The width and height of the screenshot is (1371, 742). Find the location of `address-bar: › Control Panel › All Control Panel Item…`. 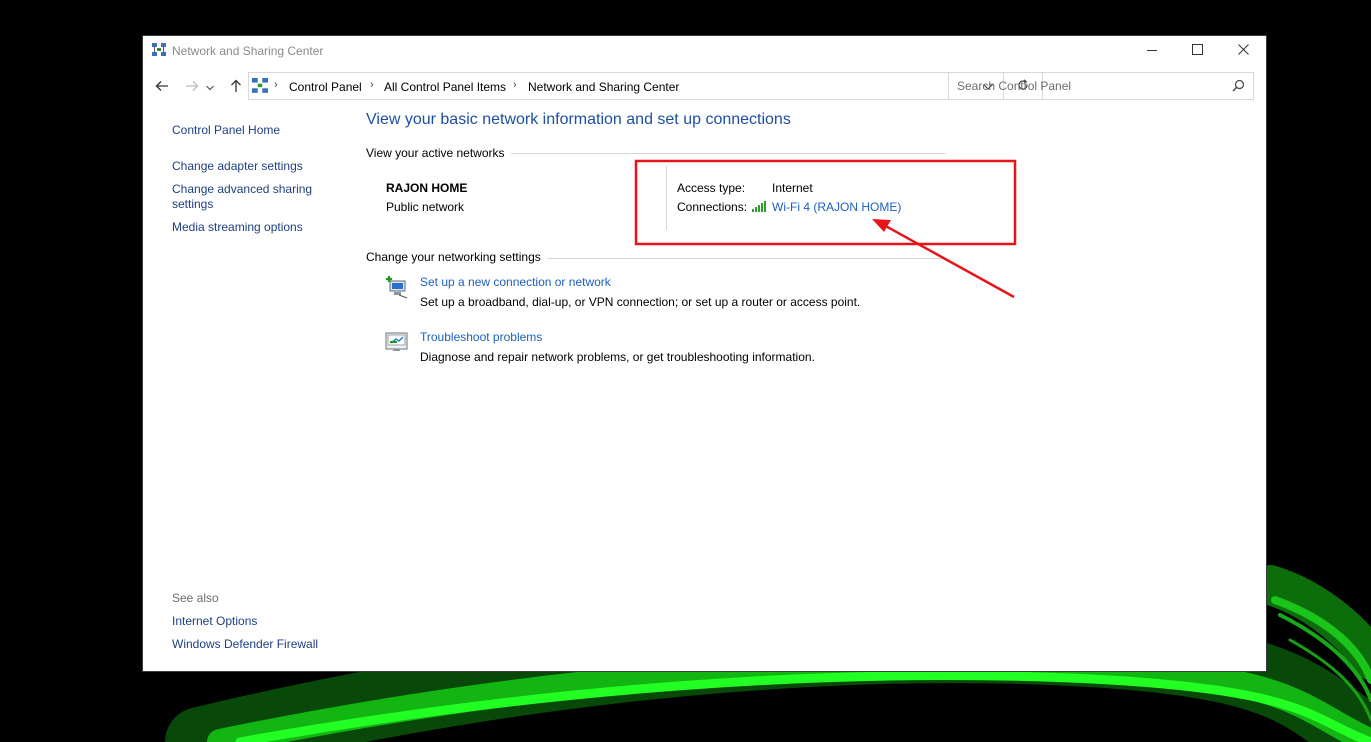

address-bar: › Control Panel › All Control Panel Item… is located at coordinates (645, 86).